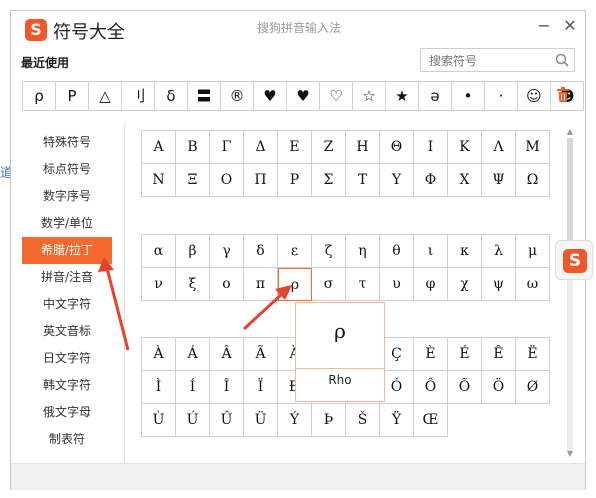 Image resolution: width=596 pixels, height=498 pixels. What do you see at coordinates (195, 304) in the screenshot?
I see `annotation-arrows` at bounding box center [195, 304].